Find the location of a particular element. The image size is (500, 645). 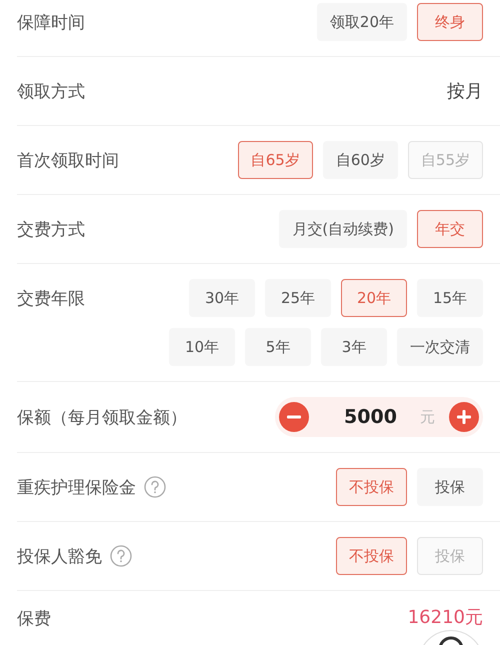

option-button: 5年 is located at coordinates (278, 347).